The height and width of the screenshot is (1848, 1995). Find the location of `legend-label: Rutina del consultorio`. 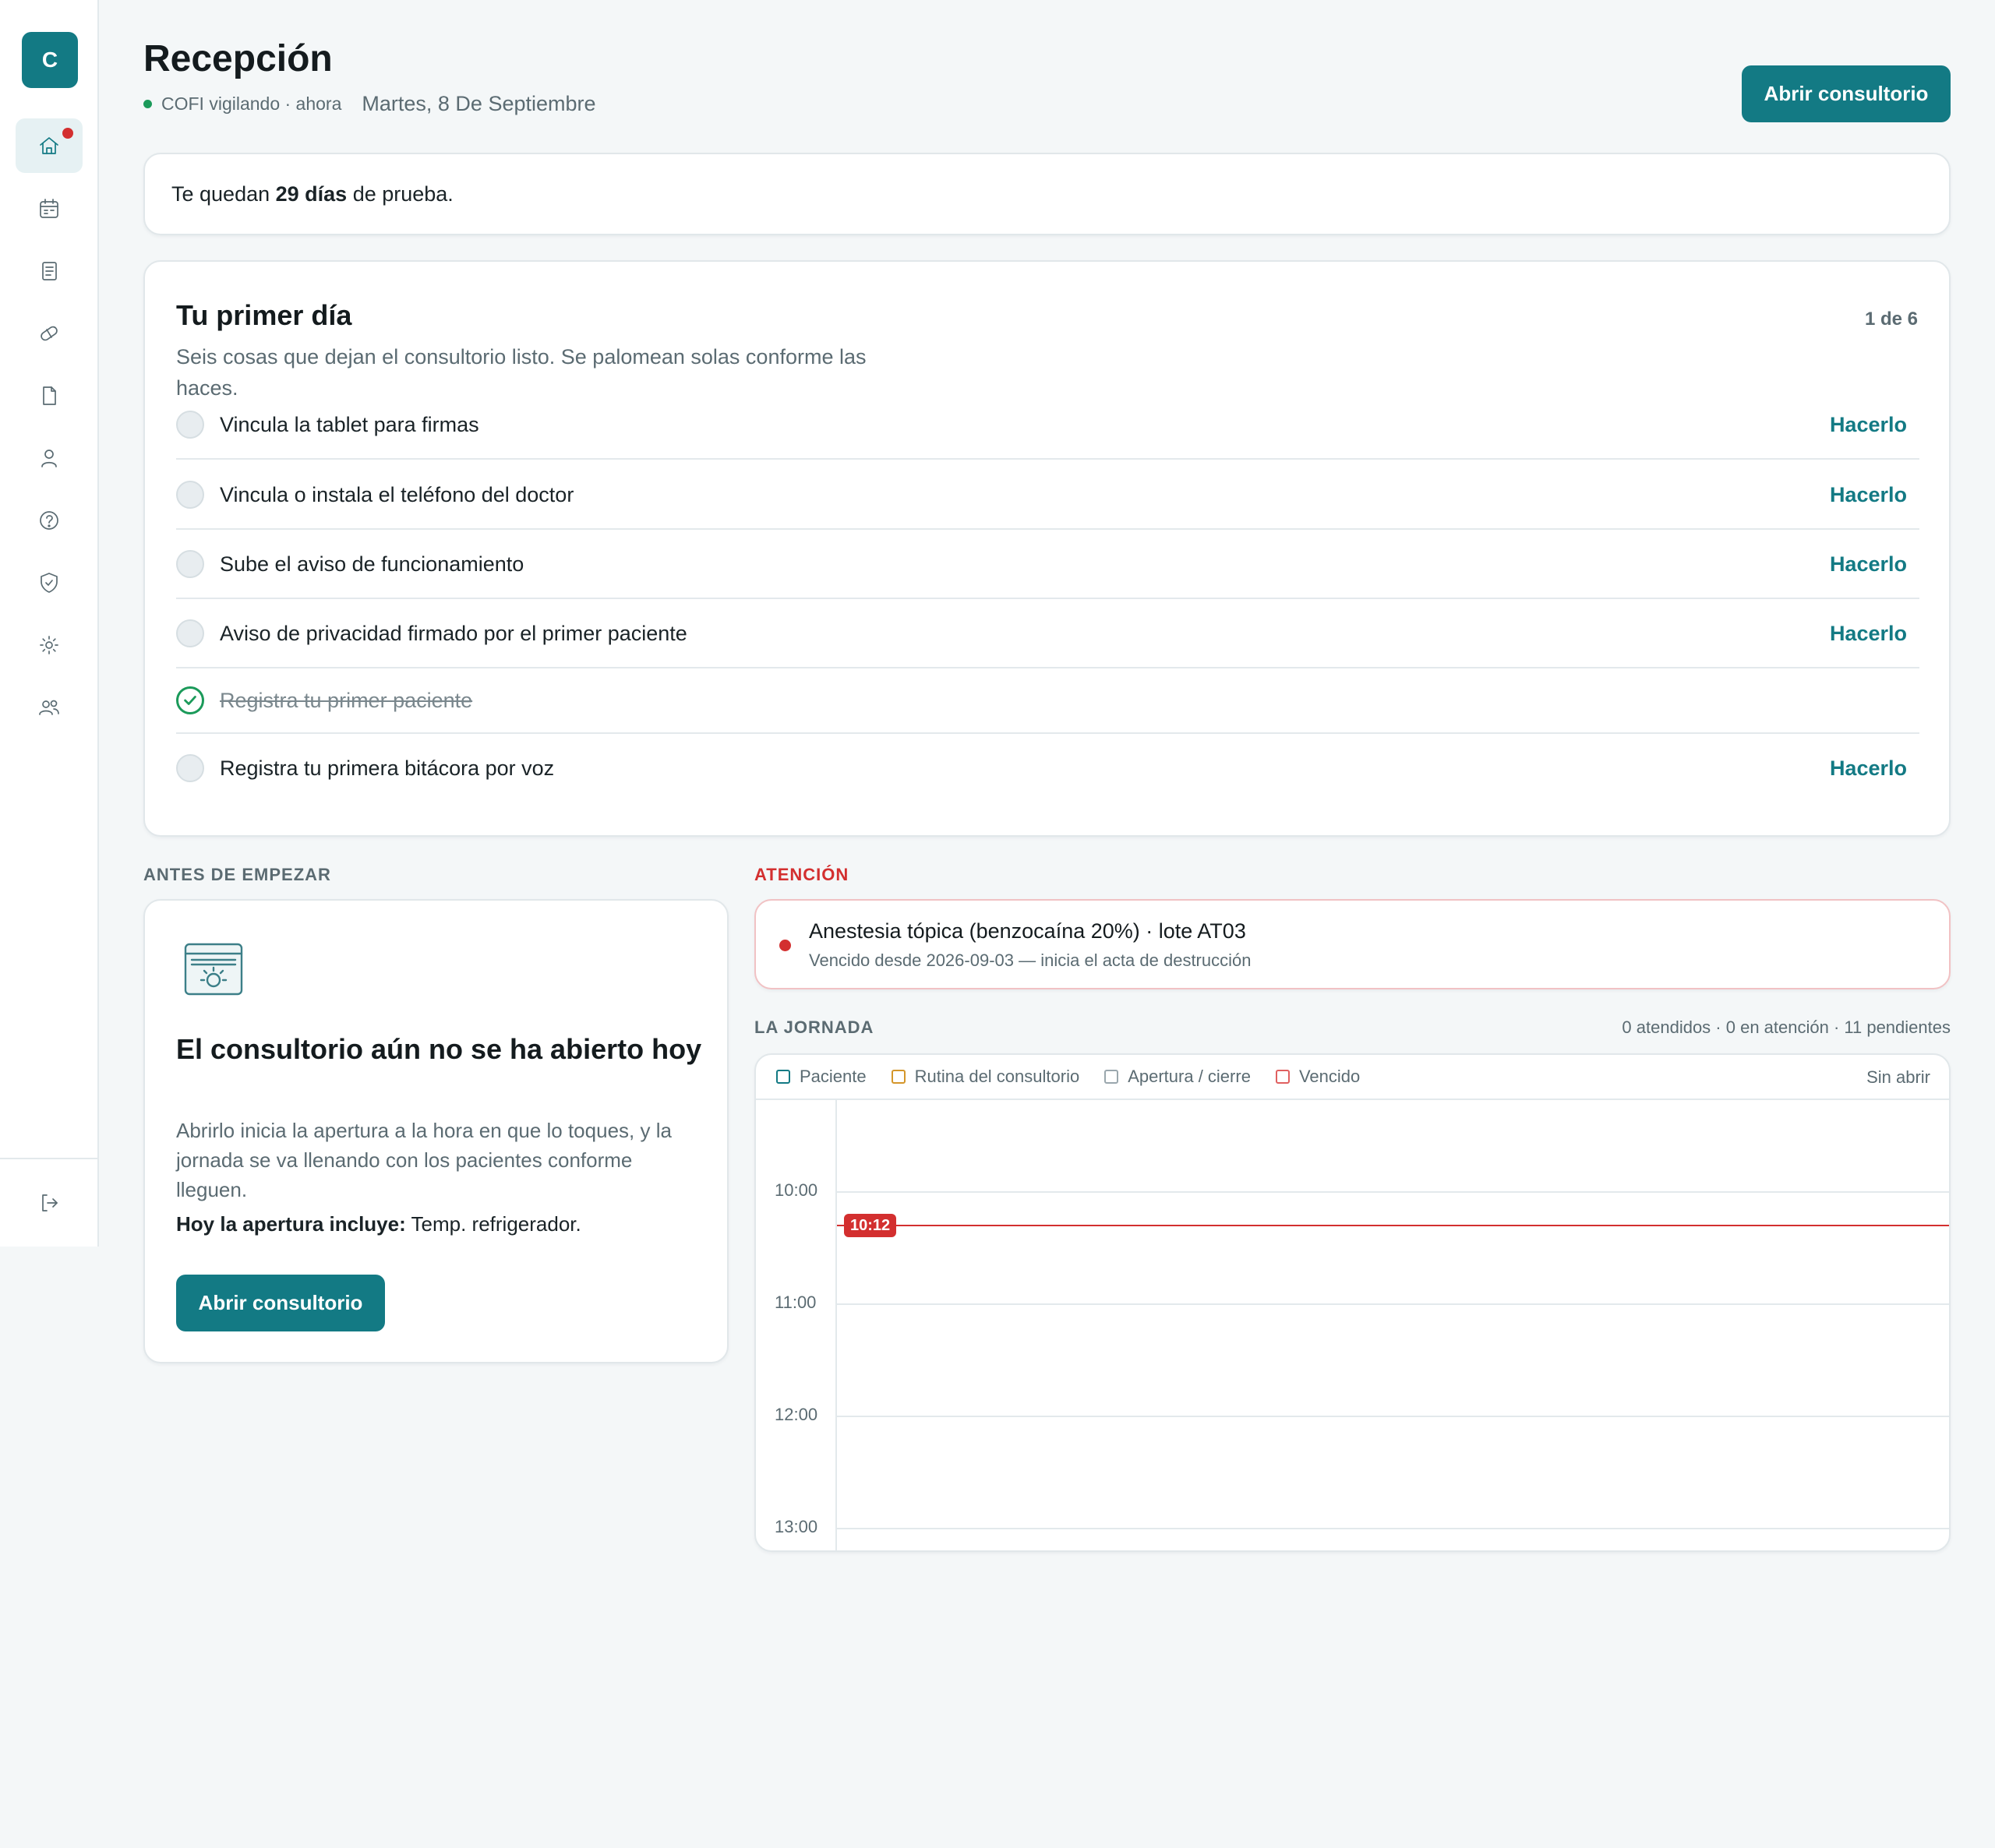

legend-label: Rutina del consultorio is located at coordinates (997, 1076).